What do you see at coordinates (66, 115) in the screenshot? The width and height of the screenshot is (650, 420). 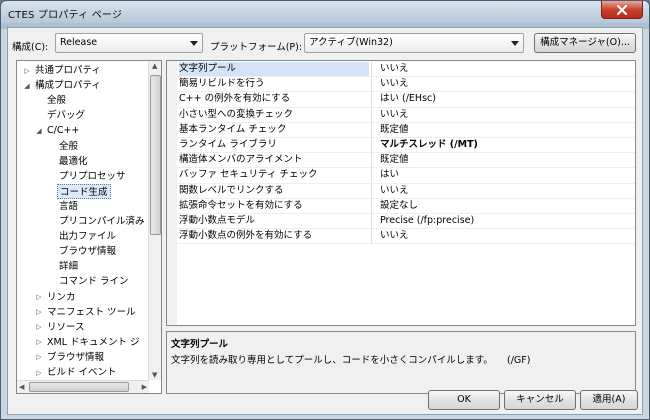 I see `tree-item: デバッグ` at bounding box center [66, 115].